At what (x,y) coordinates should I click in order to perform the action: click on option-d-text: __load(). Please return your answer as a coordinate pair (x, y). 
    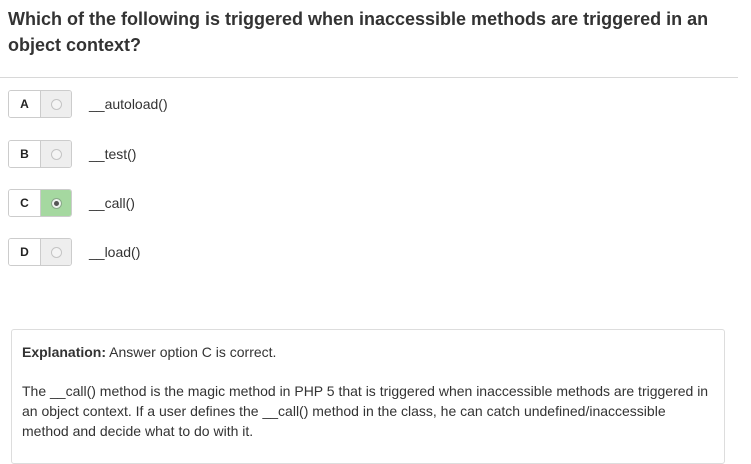
    Looking at the image, I should click on (115, 252).